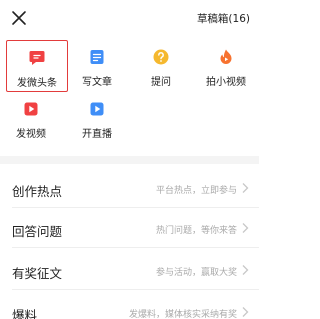 Image resolution: width=320 pixels, height=319 pixels. What do you see at coordinates (161, 57) in the screenshot?
I see `question-icon` at bounding box center [161, 57].